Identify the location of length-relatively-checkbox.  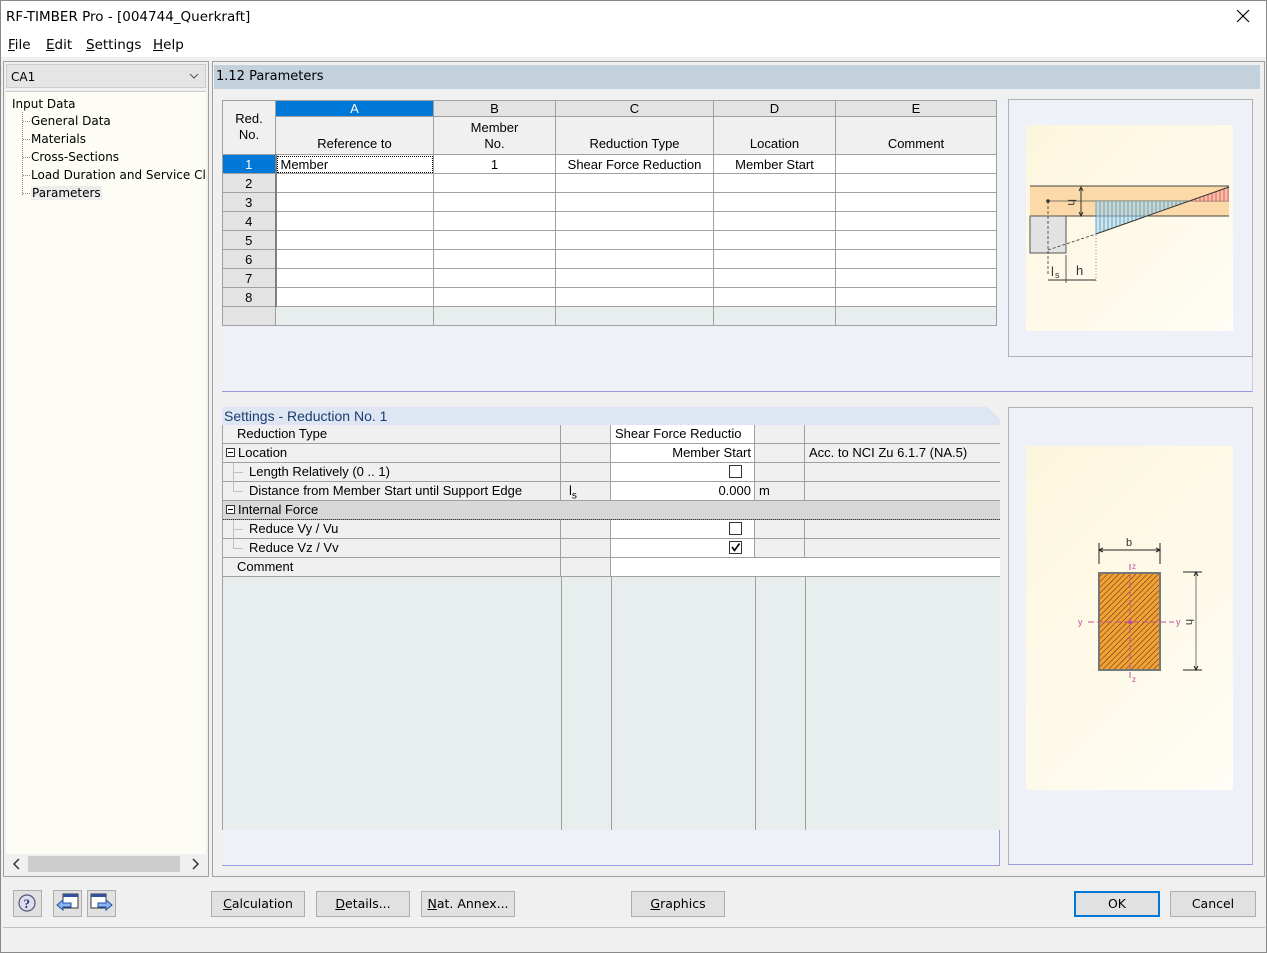
(735, 472).